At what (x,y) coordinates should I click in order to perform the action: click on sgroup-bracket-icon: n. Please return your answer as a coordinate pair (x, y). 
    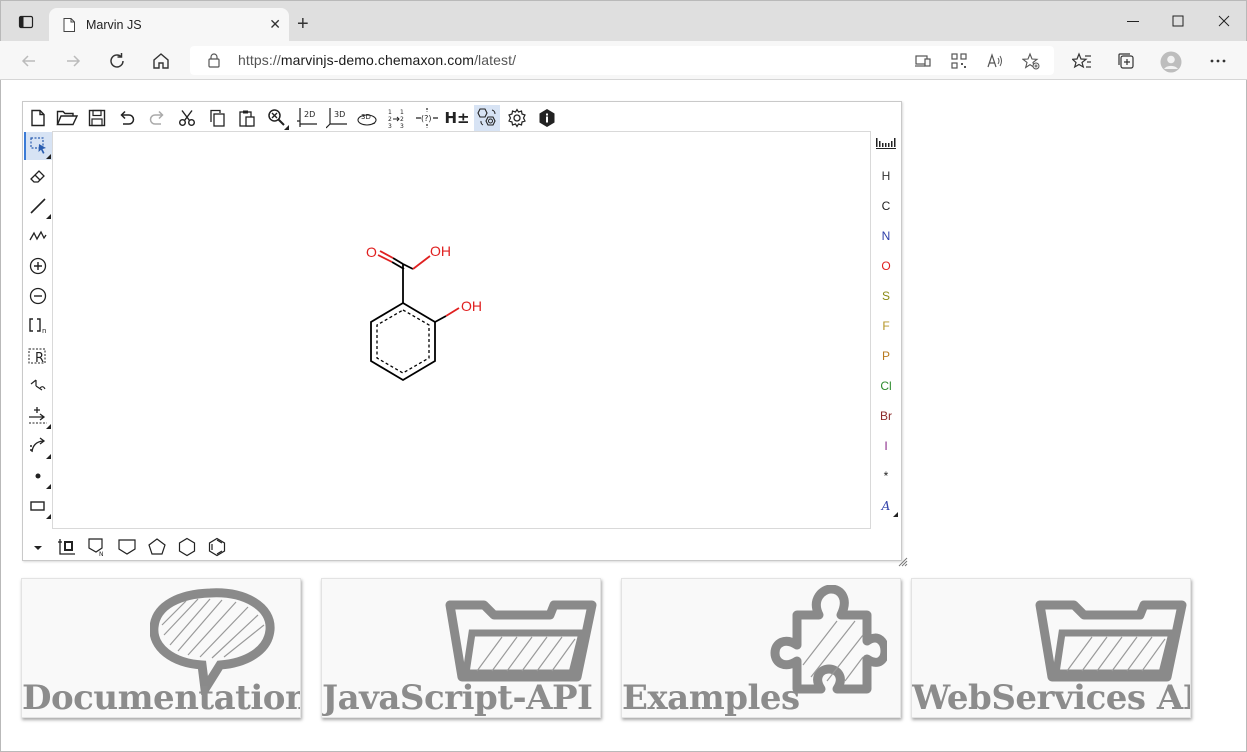
    Looking at the image, I should click on (38, 326).